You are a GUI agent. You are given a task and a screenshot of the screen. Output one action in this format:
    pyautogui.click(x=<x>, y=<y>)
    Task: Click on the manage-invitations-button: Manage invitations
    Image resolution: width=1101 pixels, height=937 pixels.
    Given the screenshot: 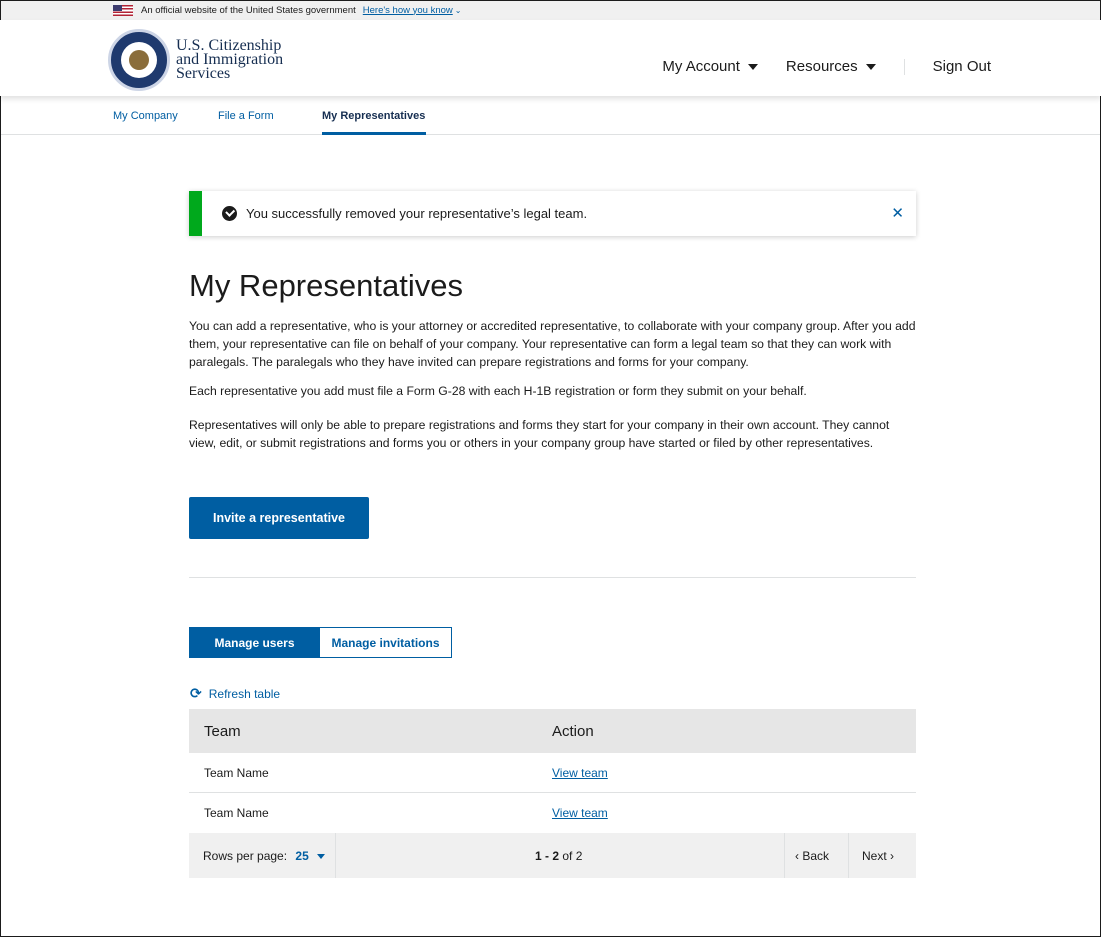 What is the action you would take?
    pyautogui.click(x=386, y=642)
    